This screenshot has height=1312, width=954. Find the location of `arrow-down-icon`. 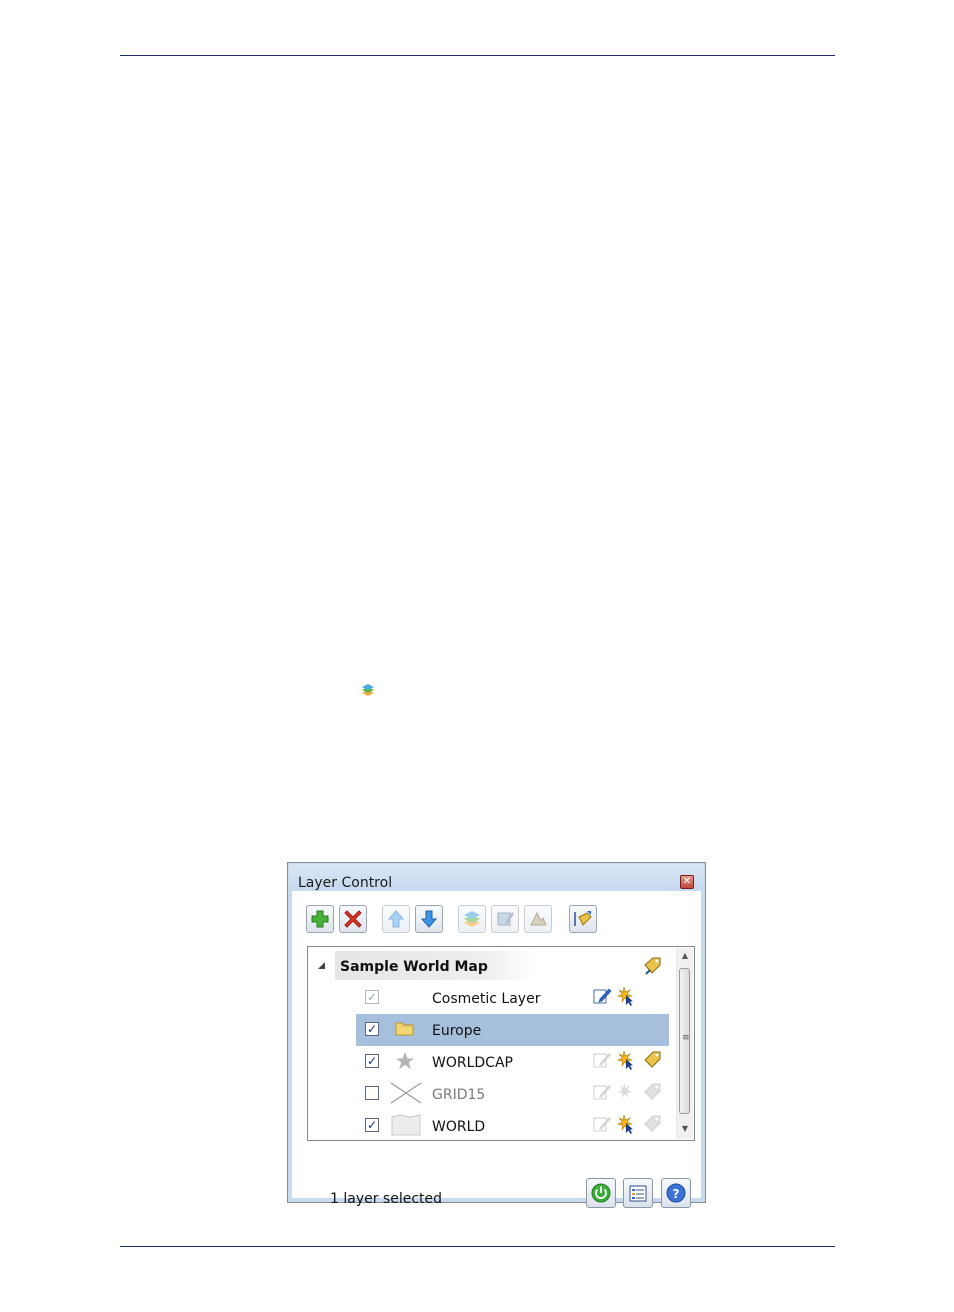

arrow-down-icon is located at coordinates (429, 919).